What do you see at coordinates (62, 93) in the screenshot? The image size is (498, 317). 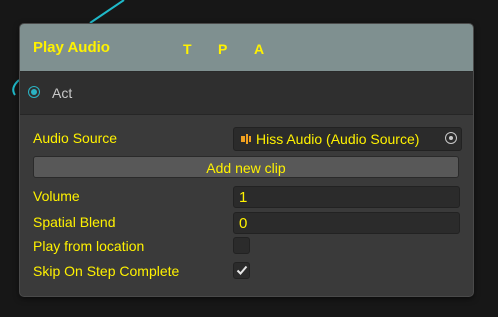 I see `act-port-label: Act` at bounding box center [62, 93].